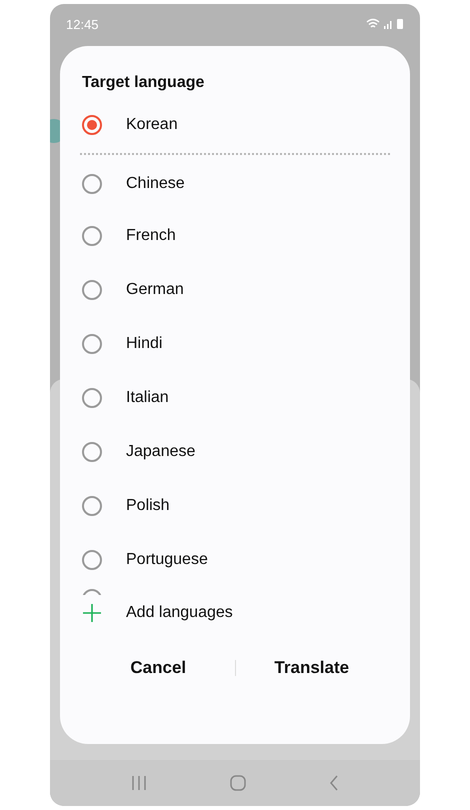 This screenshot has height=810, width=470. Describe the element at coordinates (246, 560) in the screenshot. I see `language-option: Portuguese` at that location.